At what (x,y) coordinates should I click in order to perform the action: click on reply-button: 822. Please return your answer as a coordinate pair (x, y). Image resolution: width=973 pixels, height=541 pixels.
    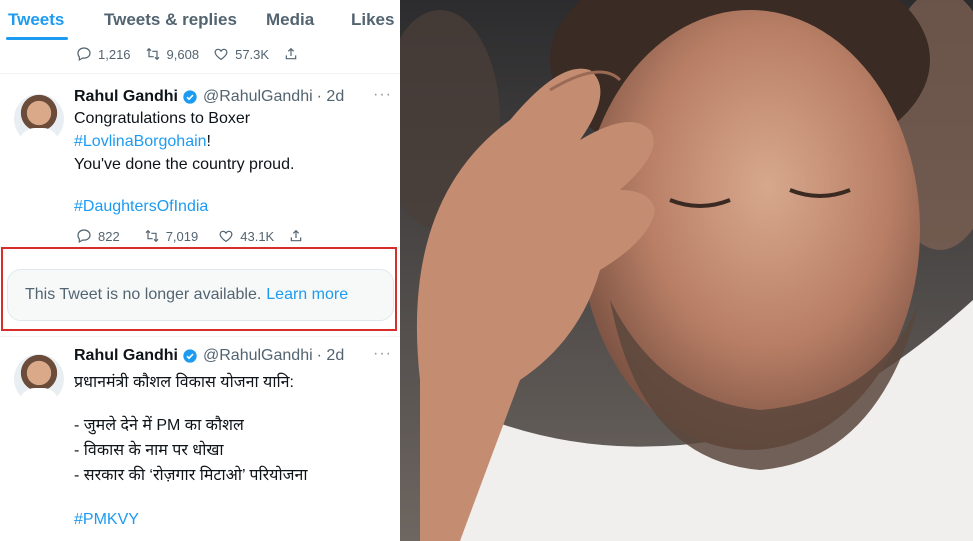
    Looking at the image, I should click on (98, 236).